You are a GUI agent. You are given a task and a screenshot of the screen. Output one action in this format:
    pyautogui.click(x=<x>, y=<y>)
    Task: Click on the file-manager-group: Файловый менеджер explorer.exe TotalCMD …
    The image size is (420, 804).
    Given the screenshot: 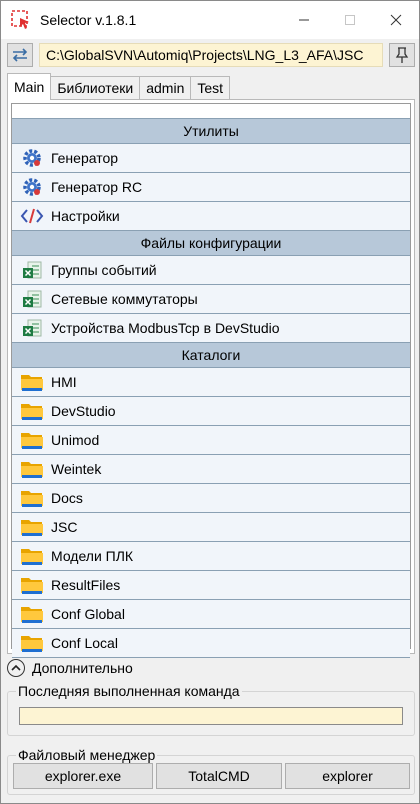 What is the action you would take?
    pyautogui.click(x=211, y=771)
    